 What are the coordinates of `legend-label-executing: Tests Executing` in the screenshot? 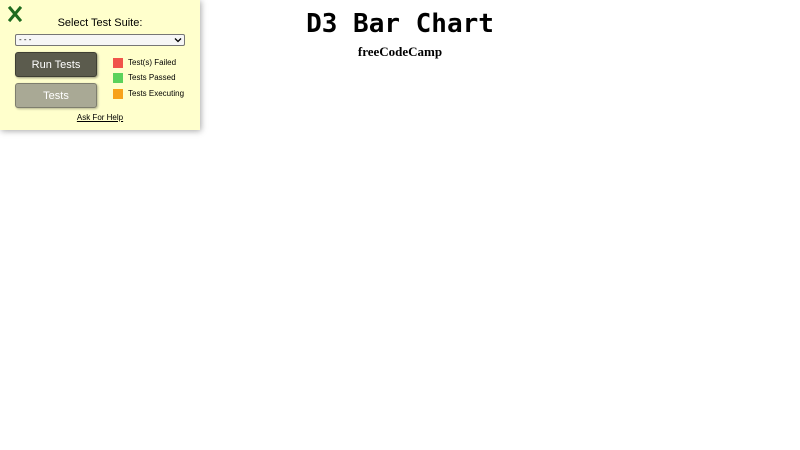 It's located at (156, 93).